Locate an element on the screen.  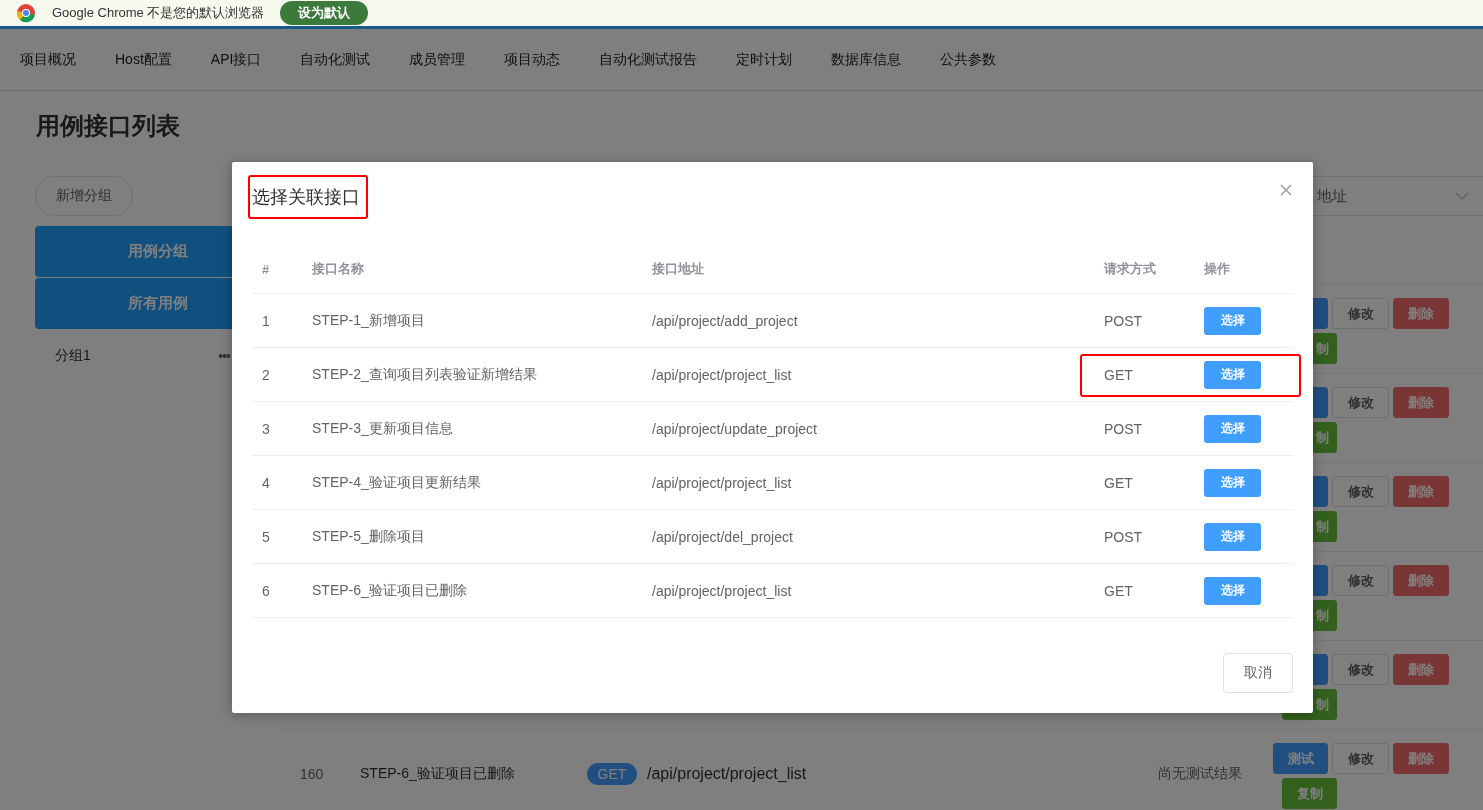
close-button is located at coordinates (1286, 190).